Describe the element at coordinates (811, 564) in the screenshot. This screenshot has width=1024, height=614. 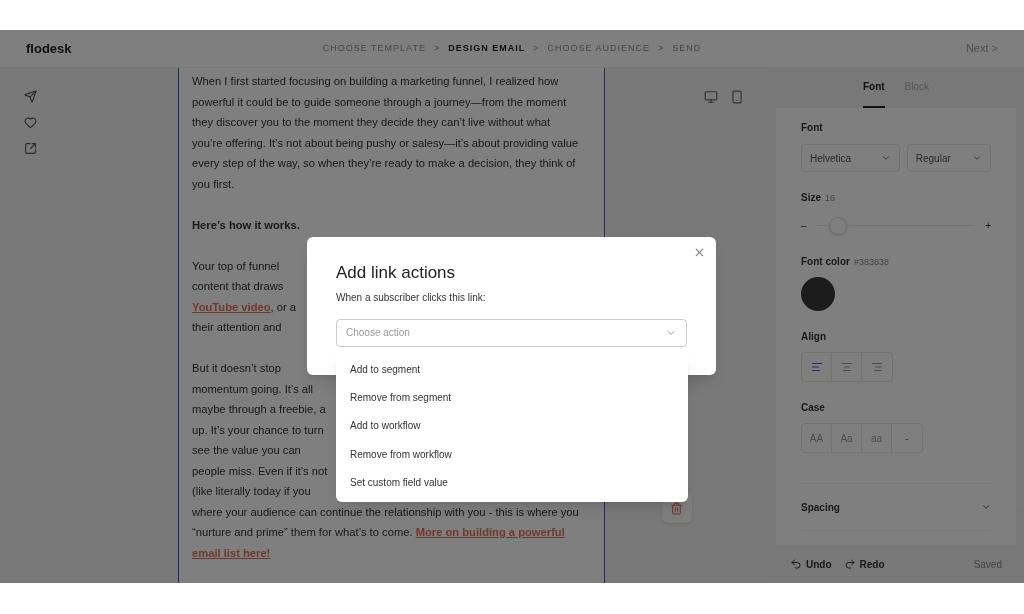
I see `undo-button: Undo` at that location.